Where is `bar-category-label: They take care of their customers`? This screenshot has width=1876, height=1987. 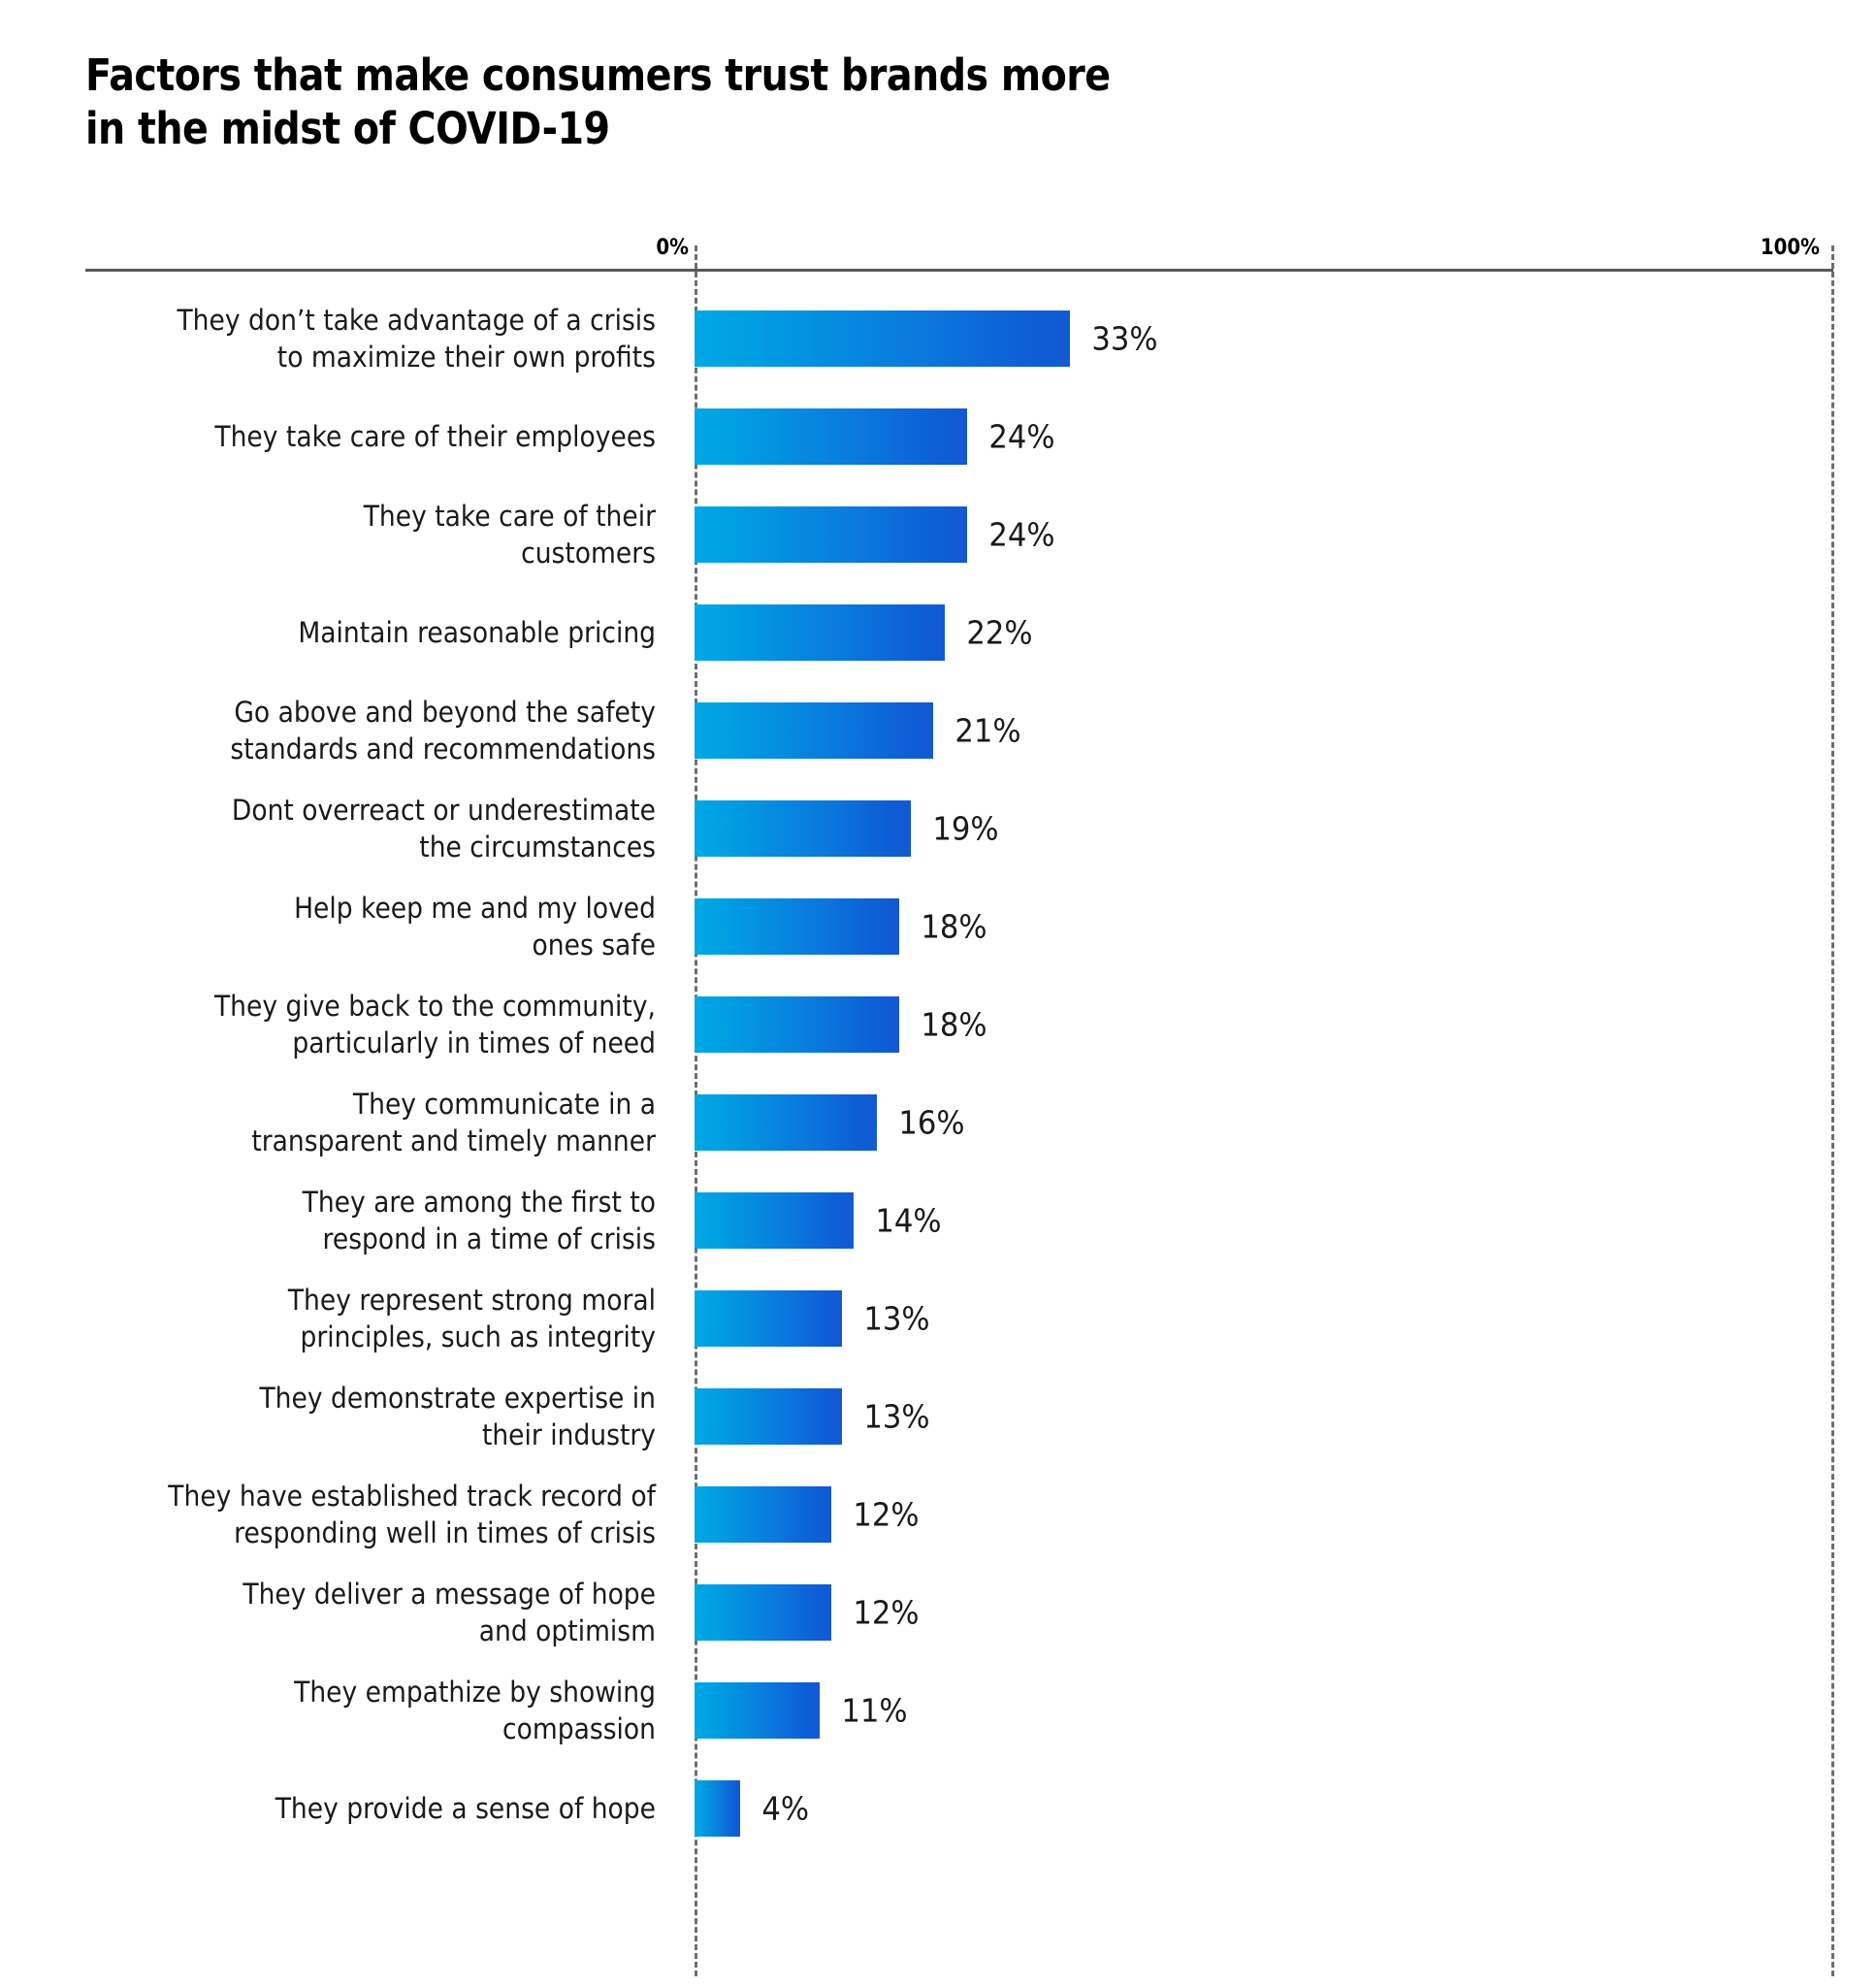 bar-category-label: They take care of their customers is located at coordinates (509, 534).